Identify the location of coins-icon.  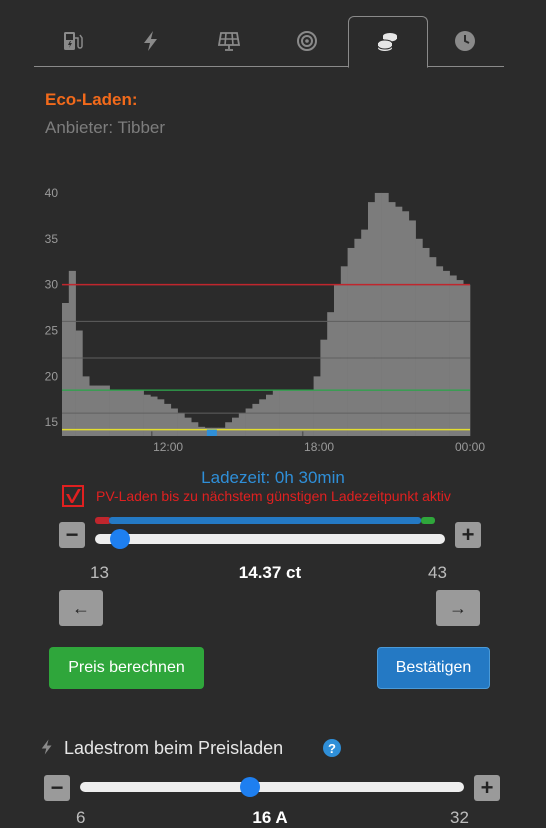
(387, 42).